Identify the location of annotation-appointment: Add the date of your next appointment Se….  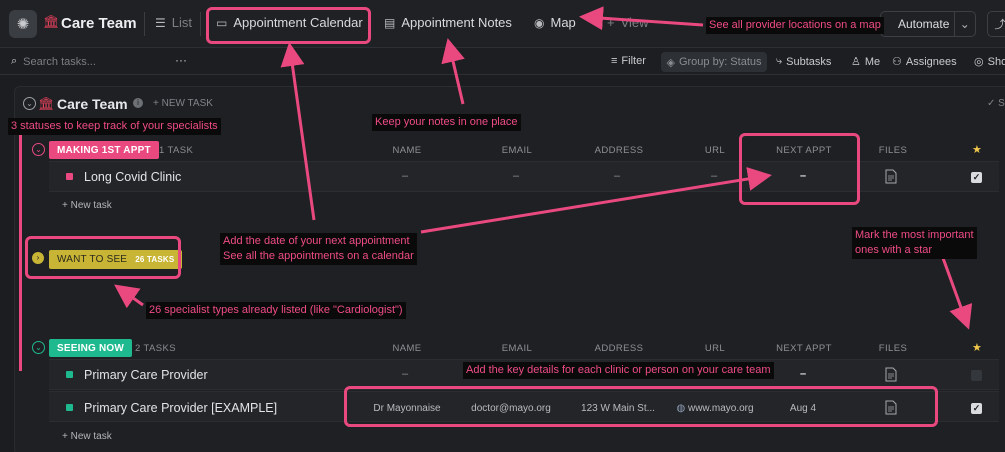
(318, 249).